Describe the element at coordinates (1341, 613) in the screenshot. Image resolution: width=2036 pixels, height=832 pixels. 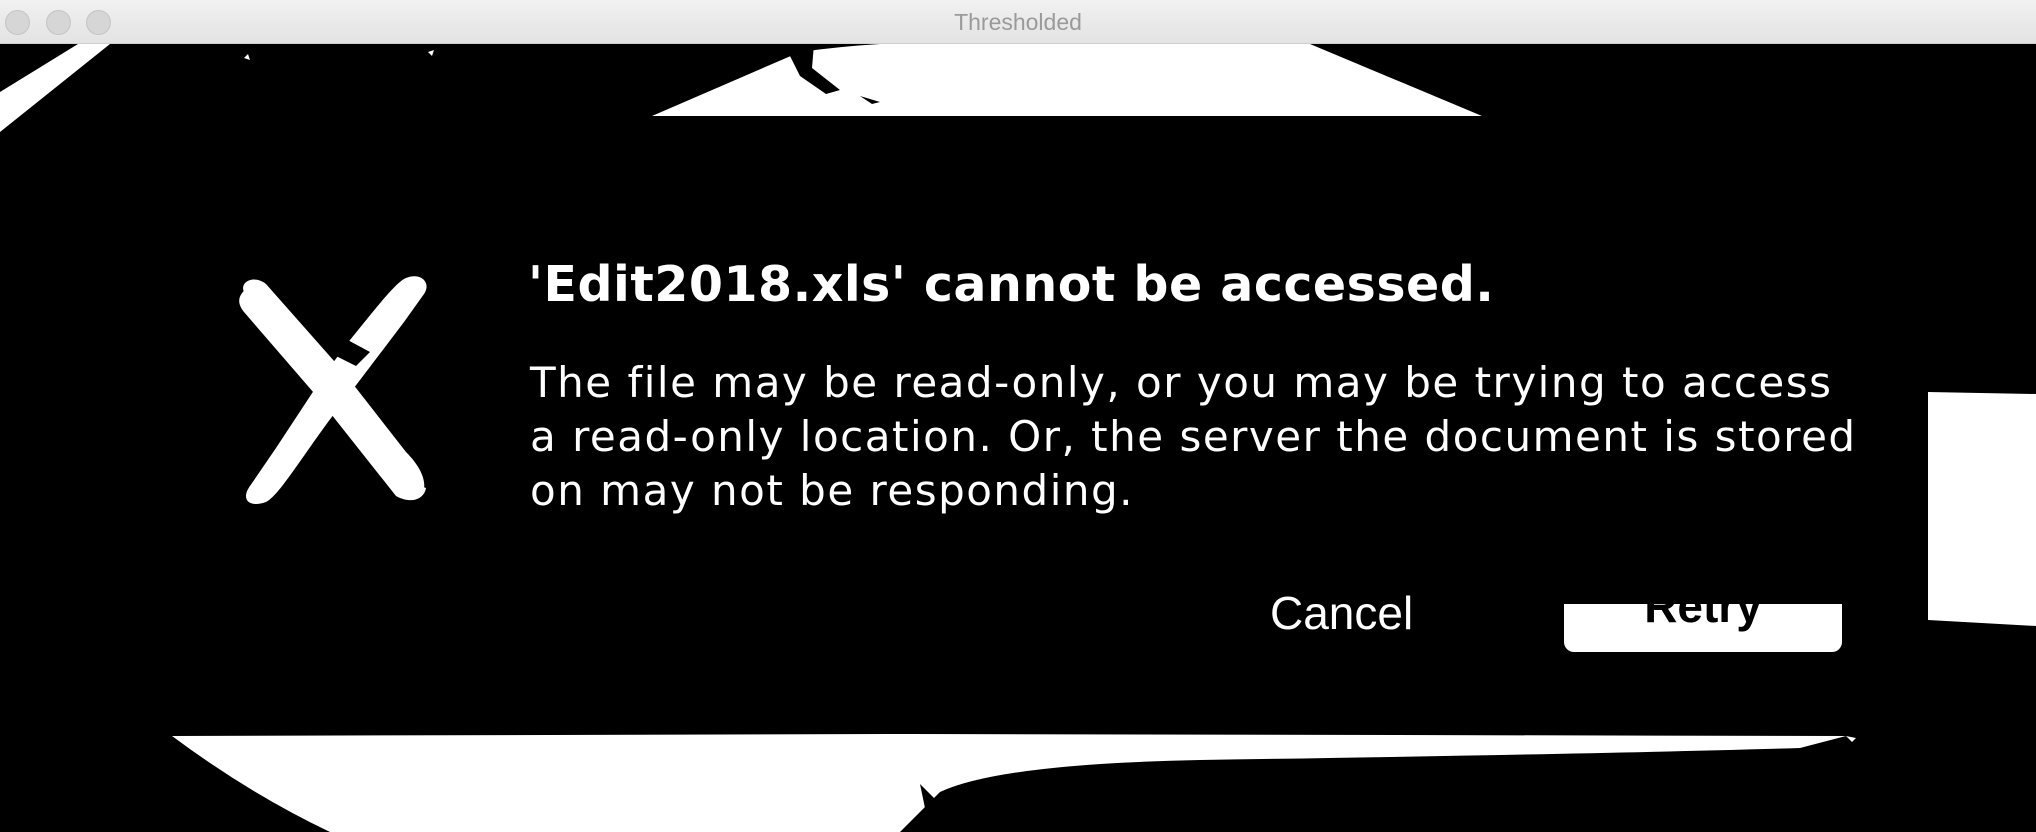
I see `cancel-button: Cancel` at that location.